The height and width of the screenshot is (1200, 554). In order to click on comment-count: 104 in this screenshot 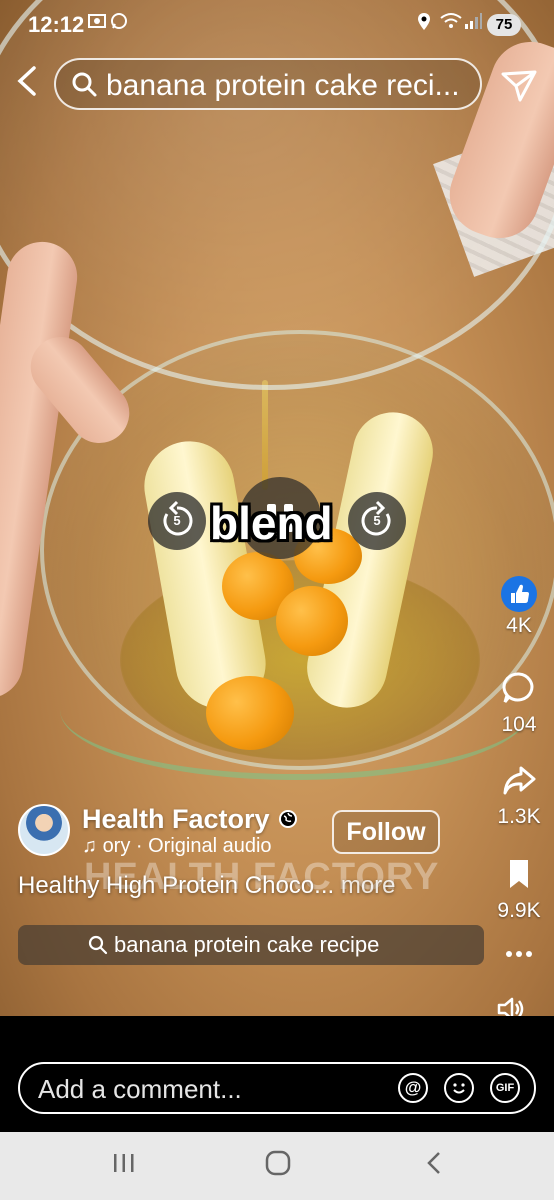, I will do `click(519, 724)`.